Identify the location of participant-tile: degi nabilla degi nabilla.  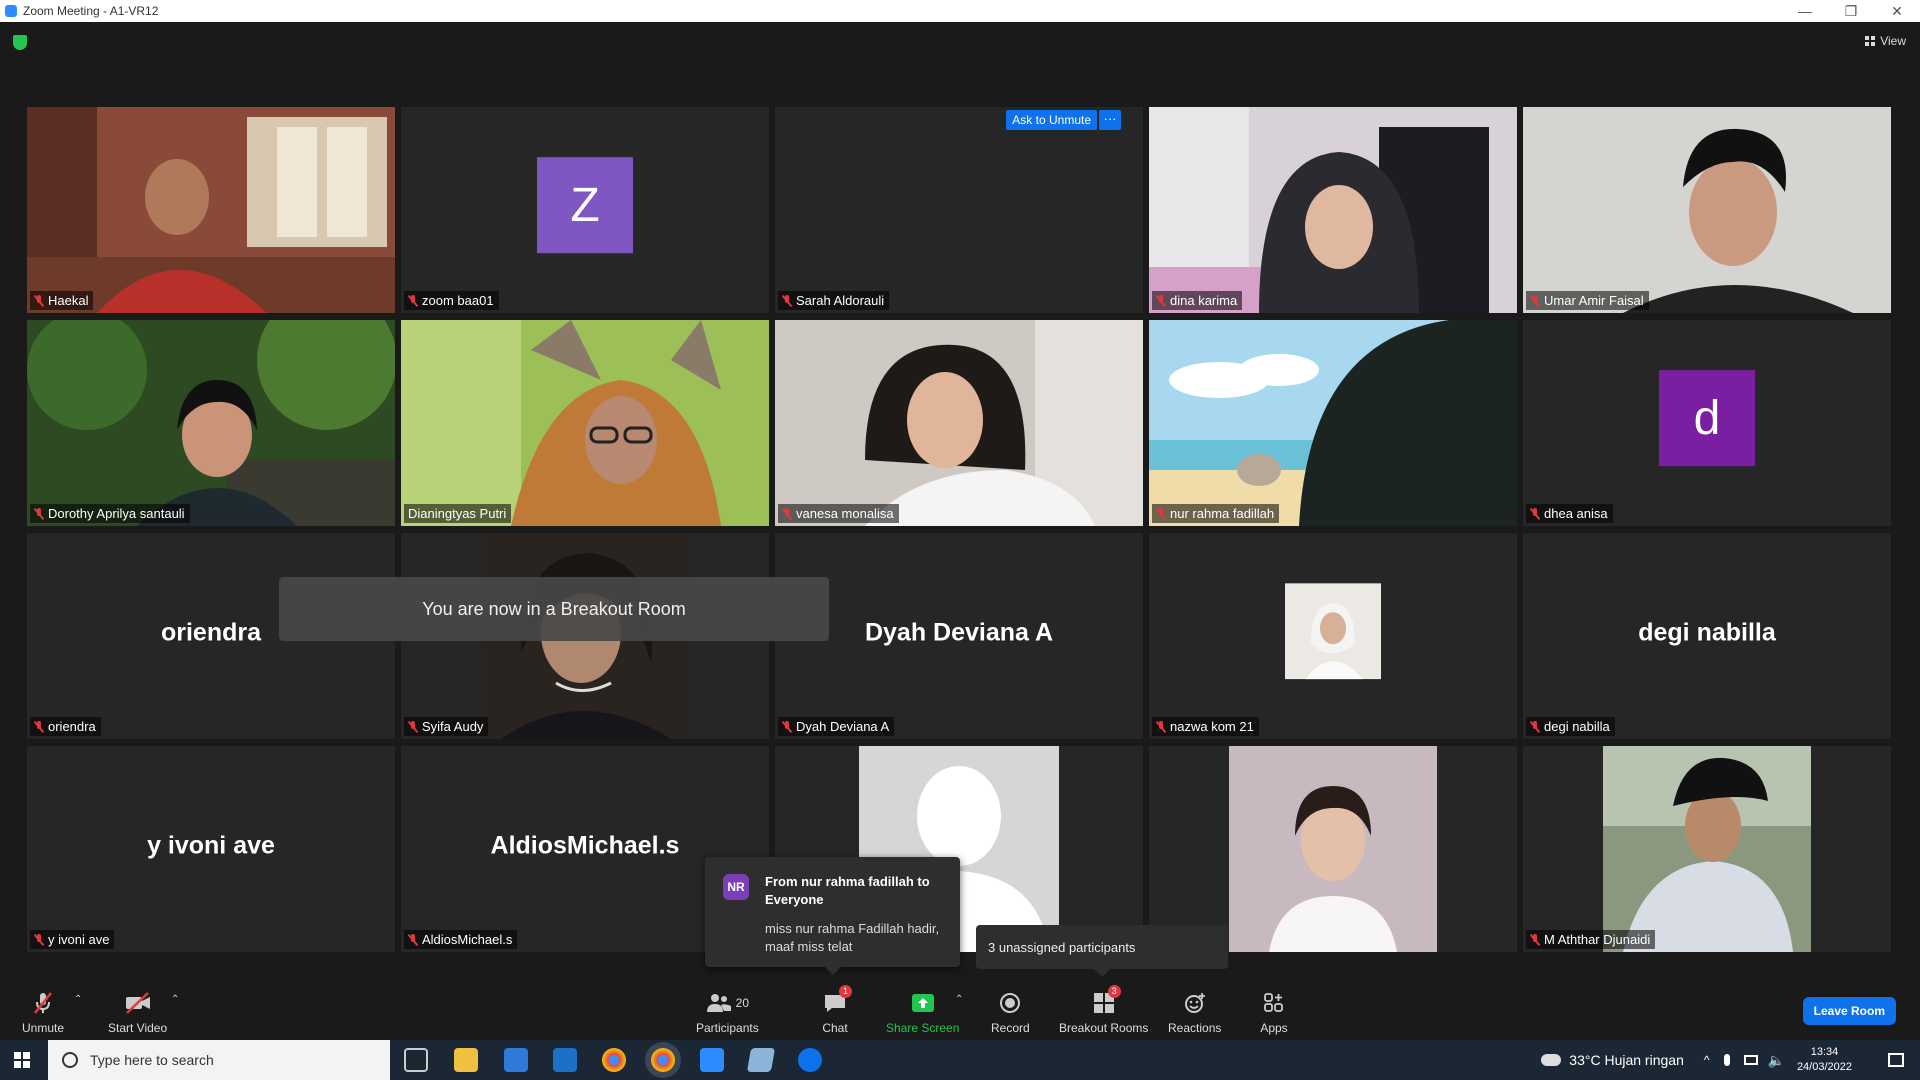
(1707, 636).